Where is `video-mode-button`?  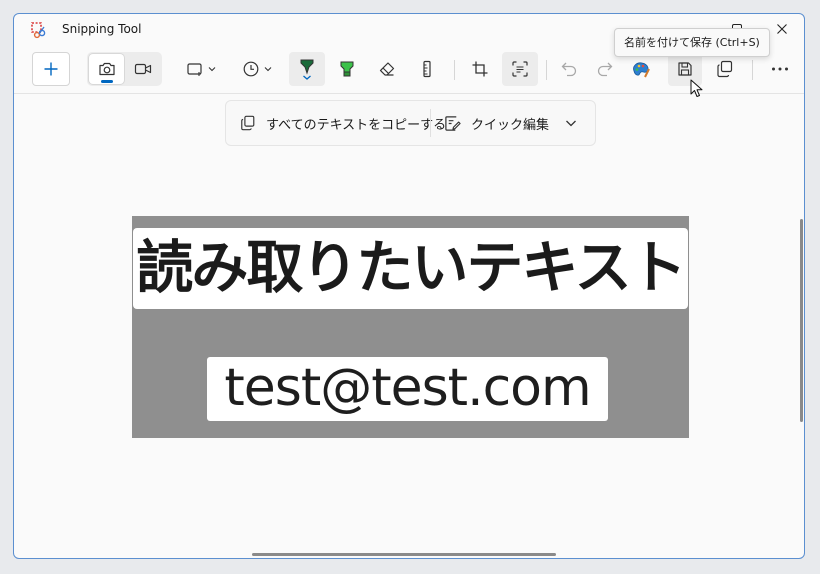 video-mode-button is located at coordinates (142, 69).